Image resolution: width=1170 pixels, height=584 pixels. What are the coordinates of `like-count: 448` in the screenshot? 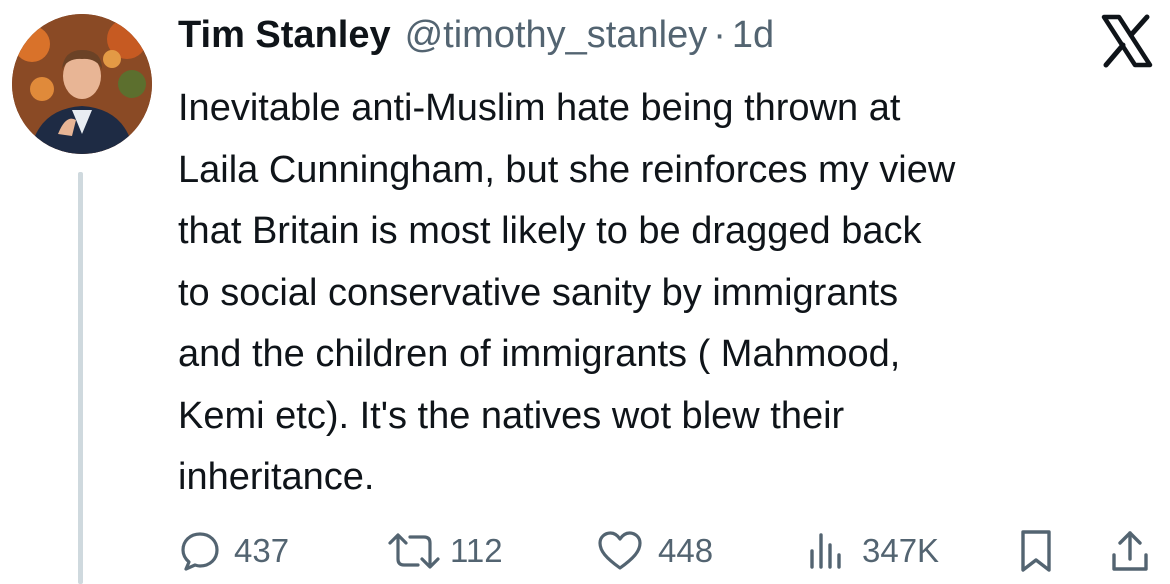 It's located at (686, 550).